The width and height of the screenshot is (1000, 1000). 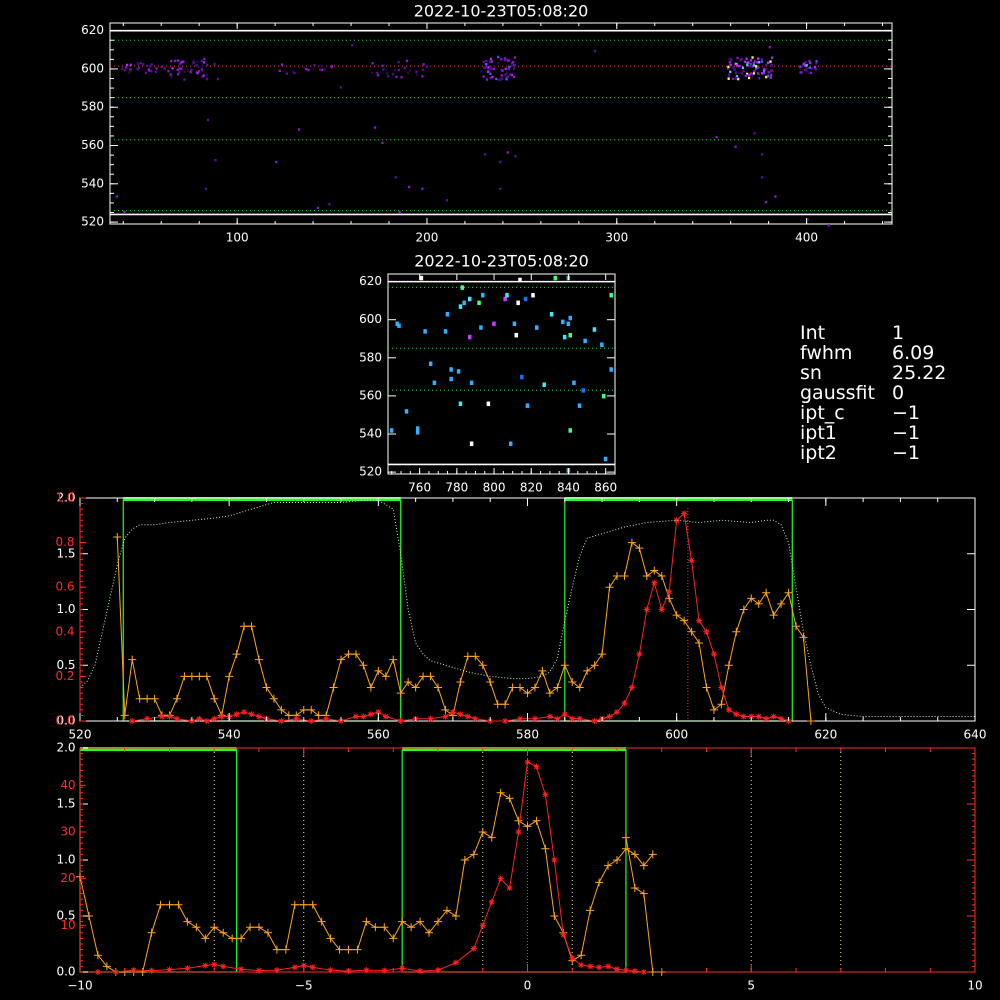 What do you see at coordinates (897, 393) in the screenshot?
I see `param-row-gaussfit: gaussfit 0` at bounding box center [897, 393].